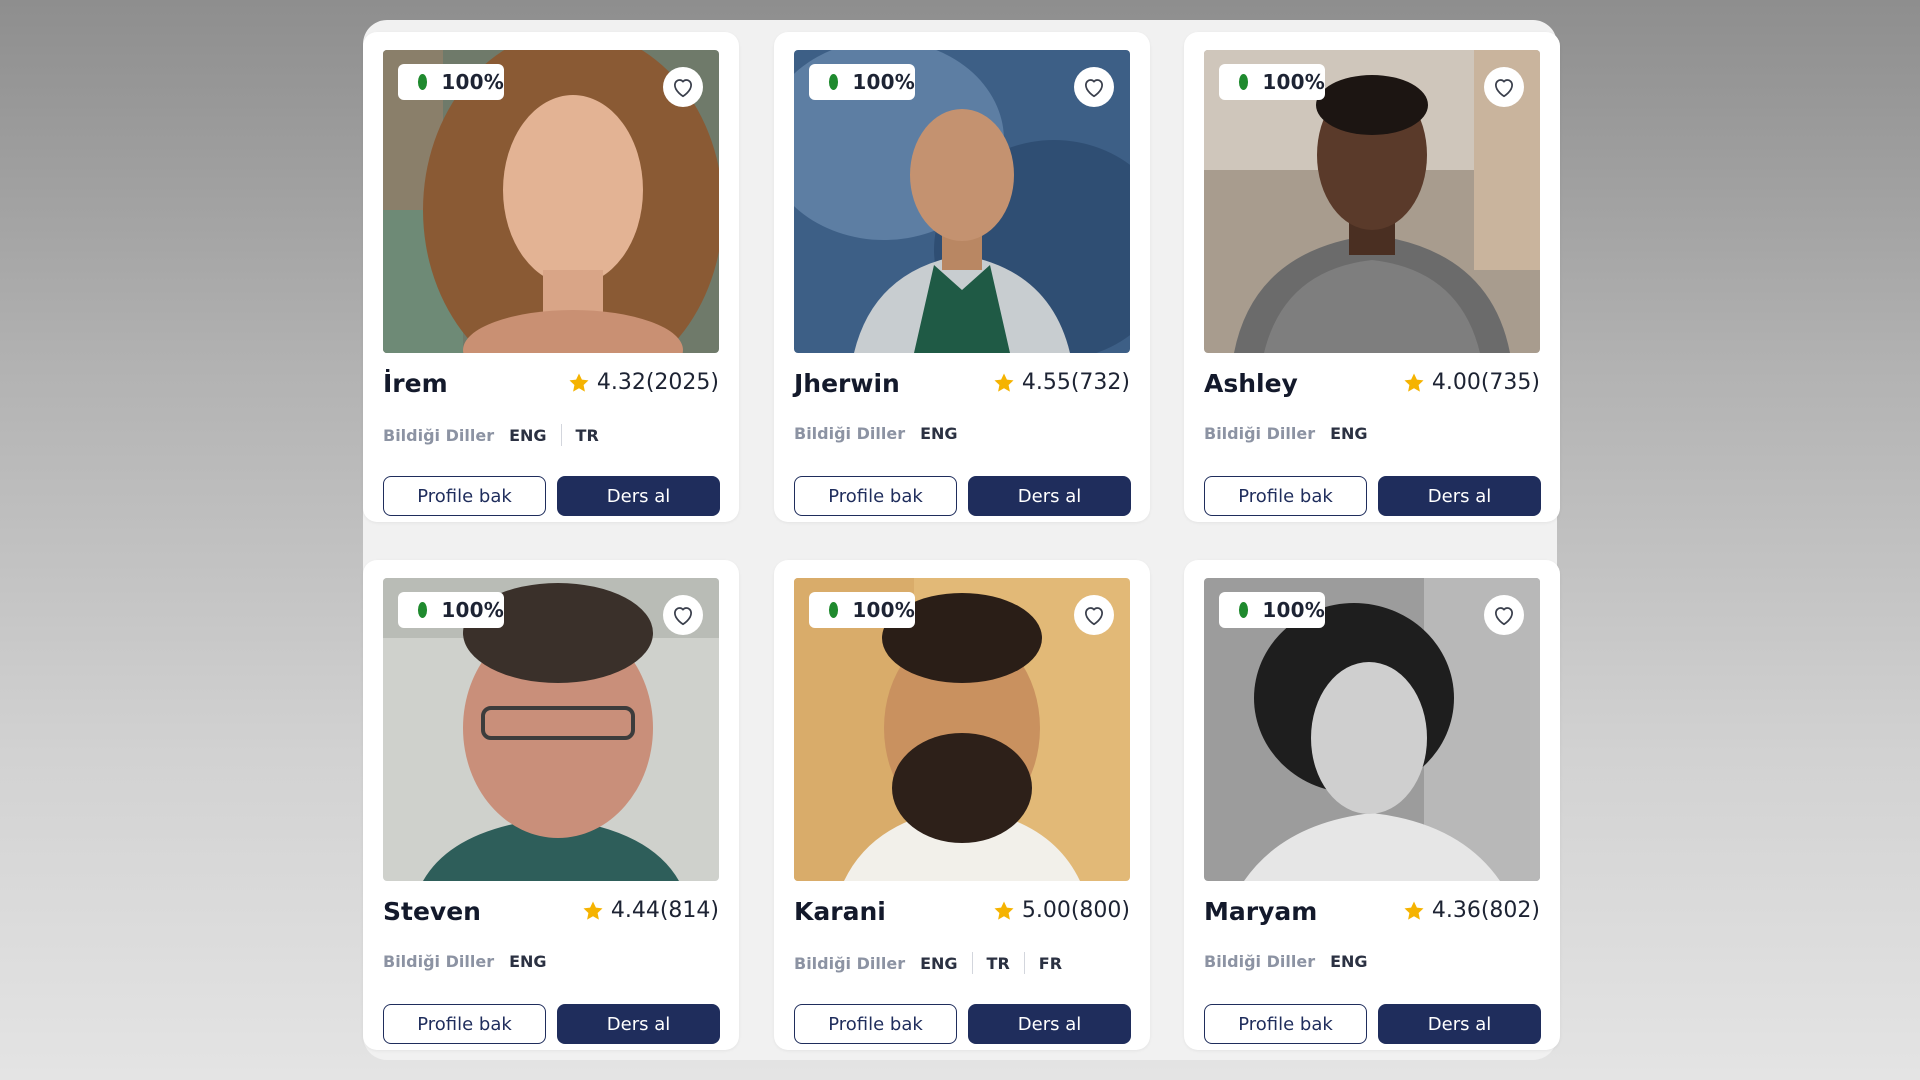 This screenshot has width=1920, height=1080. What do you see at coordinates (1251, 383) in the screenshot?
I see `tutor-name: Ashley` at bounding box center [1251, 383].